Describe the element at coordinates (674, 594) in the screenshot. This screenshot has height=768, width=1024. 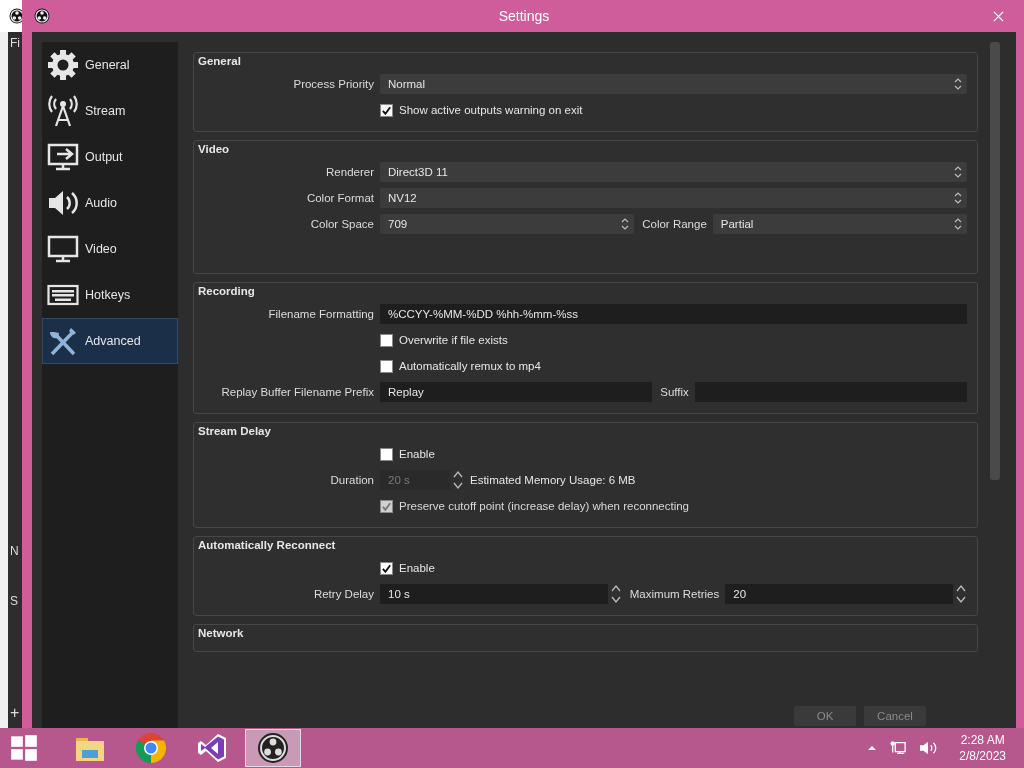
I see `field-label: Maximum Retries` at that location.